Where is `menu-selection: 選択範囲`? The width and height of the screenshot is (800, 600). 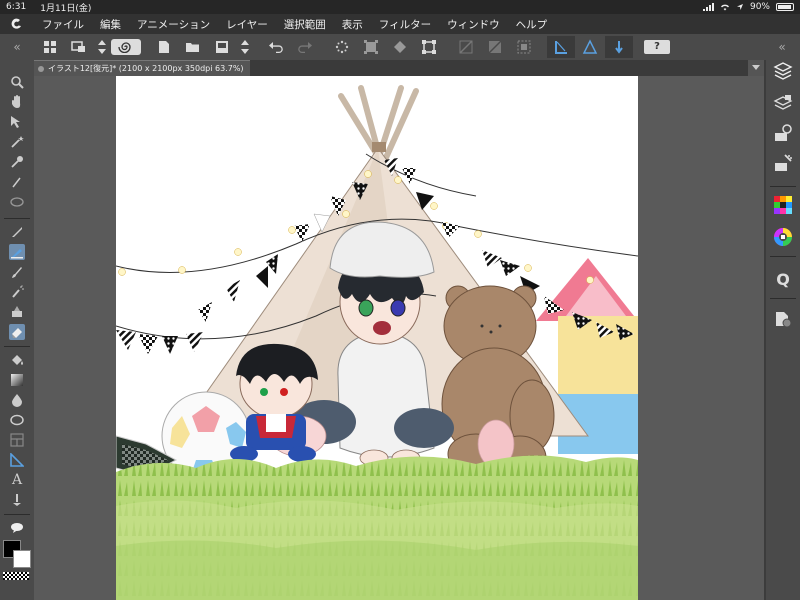 menu-selection: 選択範囲 is located at coordinates (305, 24).